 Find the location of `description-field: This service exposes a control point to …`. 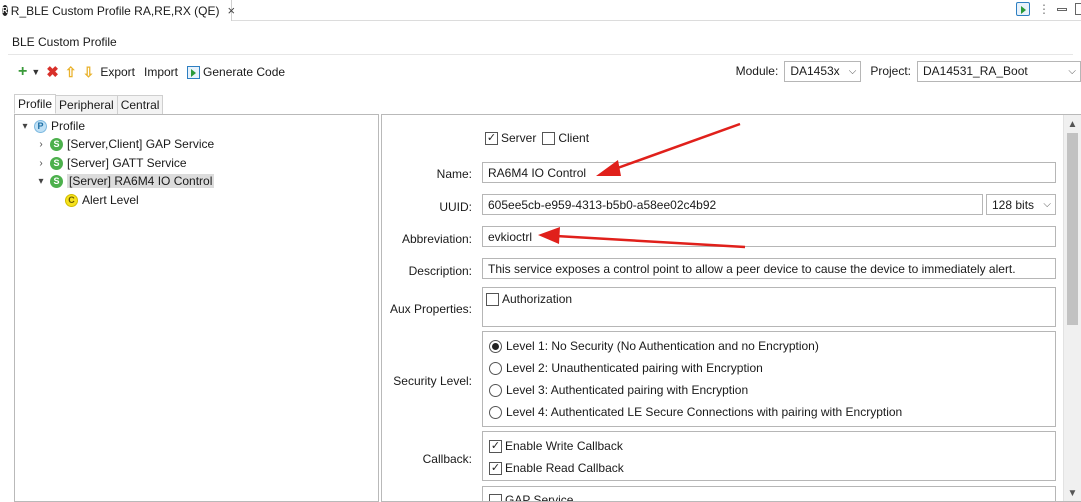

description-field: This service exposes a control point to … is located at coordinates (769, 268).